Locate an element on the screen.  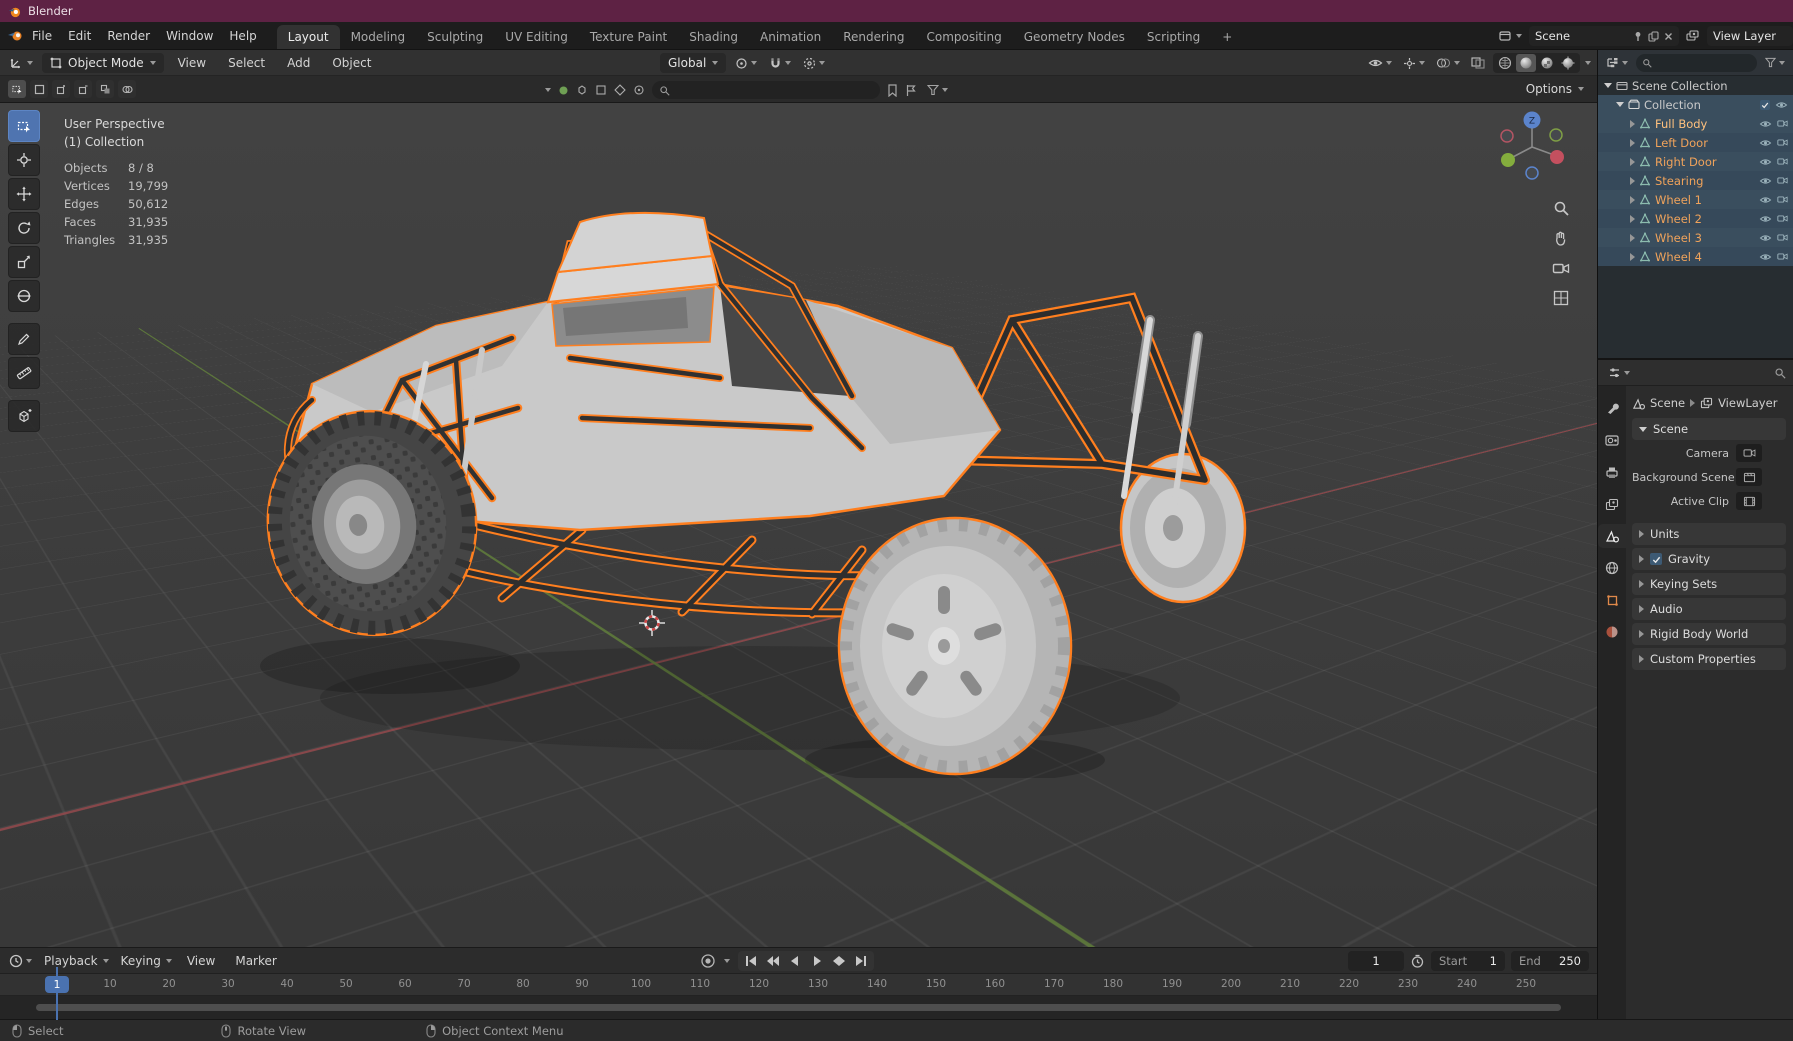
gravity-checkbox is located at coordinates (1656, 559).